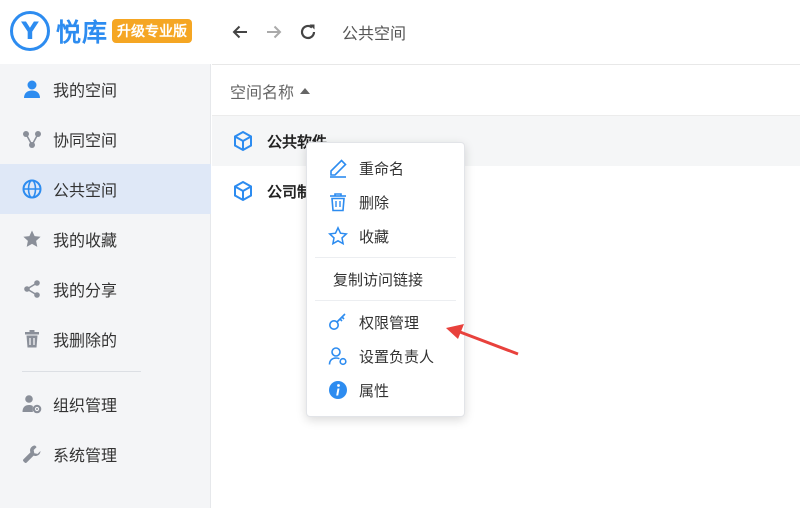 This screenshot has height=508, width=800. What do you see at coordinates (506, 191) in the screenshot?
I see `table-row: 公司制` at bounding box center [506, 191].